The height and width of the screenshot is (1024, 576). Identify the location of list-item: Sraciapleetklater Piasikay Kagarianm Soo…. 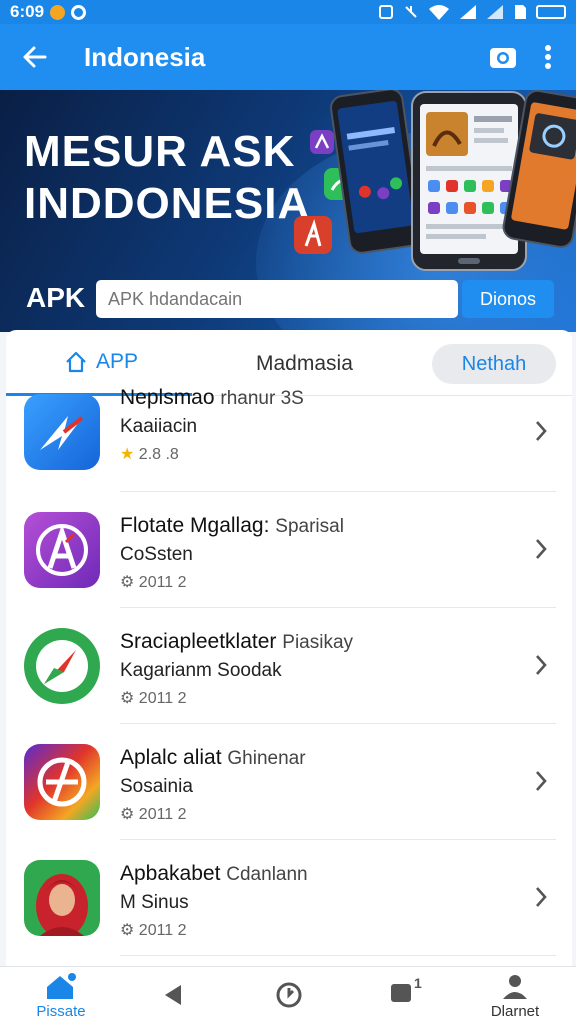
(289, 666).